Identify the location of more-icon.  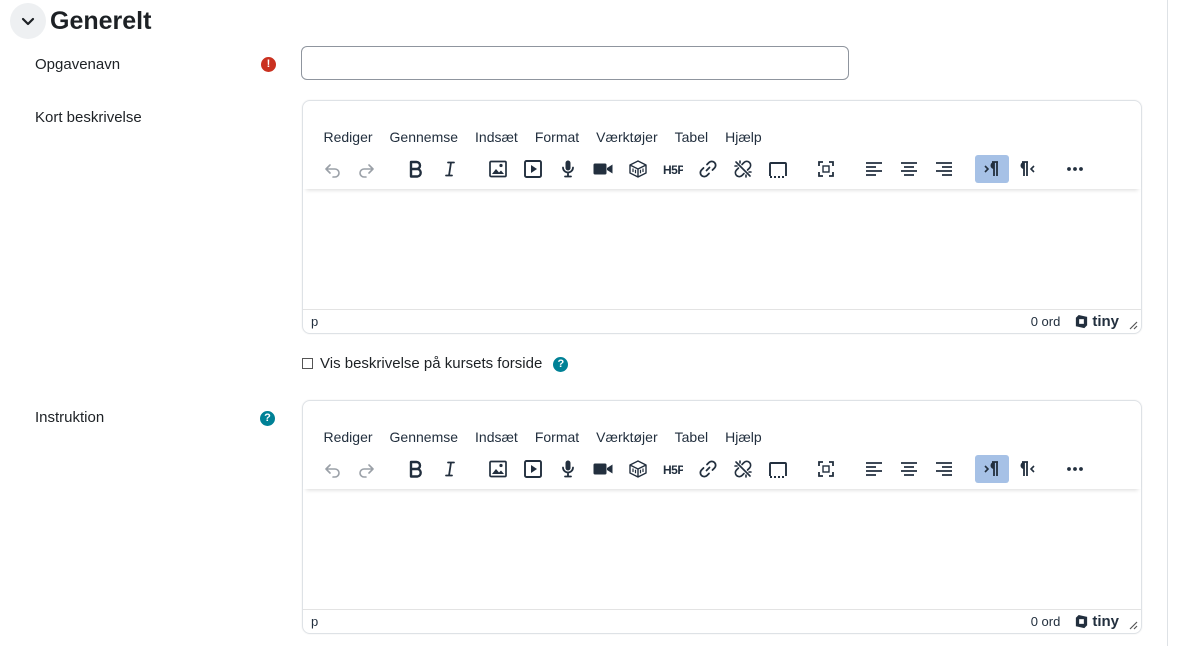
(1075, 169).